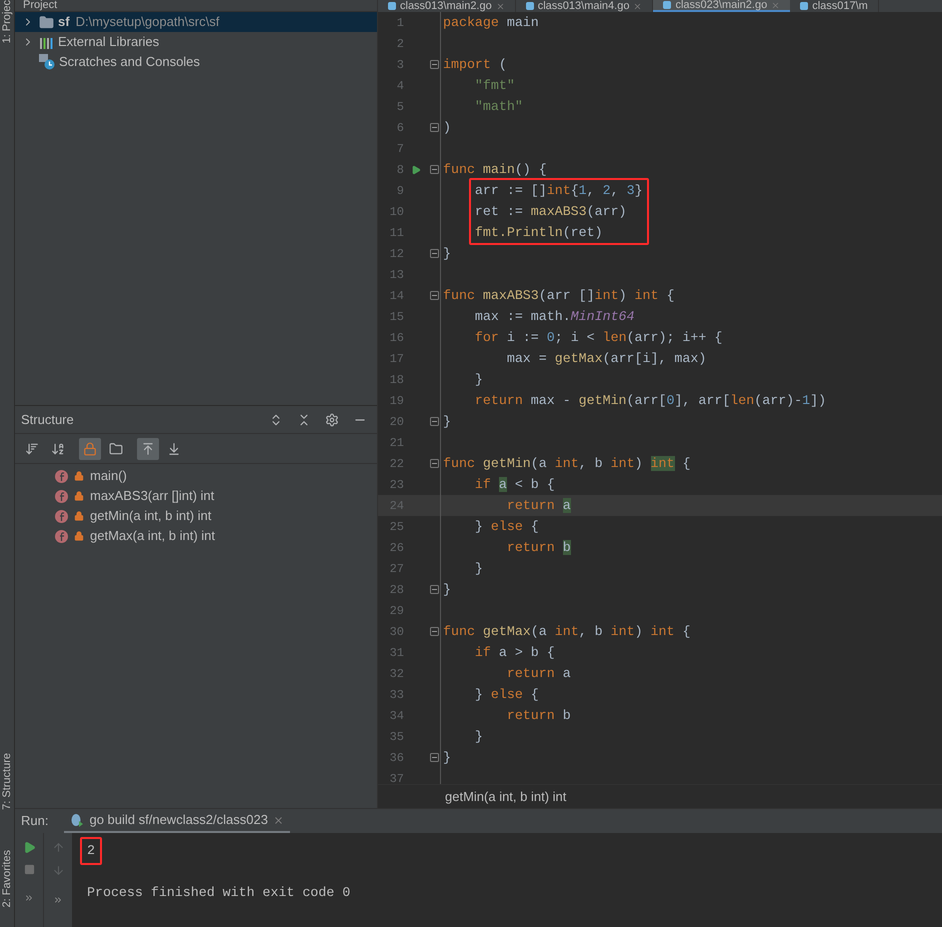 The width and height of the screenshot is (942, 927). I want to click on line-number: 29, so click(396, 611).